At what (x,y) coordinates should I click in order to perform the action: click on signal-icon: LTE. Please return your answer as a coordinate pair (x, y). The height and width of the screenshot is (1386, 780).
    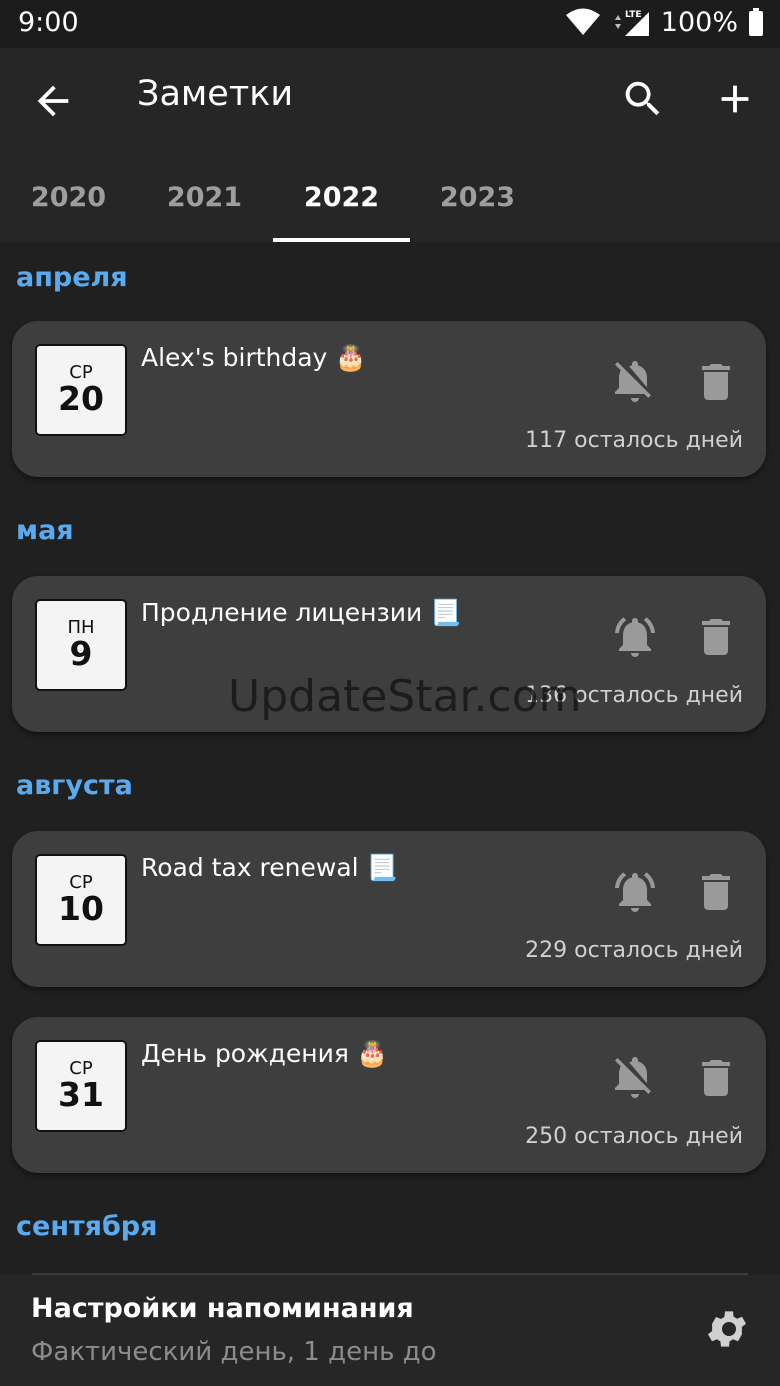
    Looking at the image, I should click on (631, 22).